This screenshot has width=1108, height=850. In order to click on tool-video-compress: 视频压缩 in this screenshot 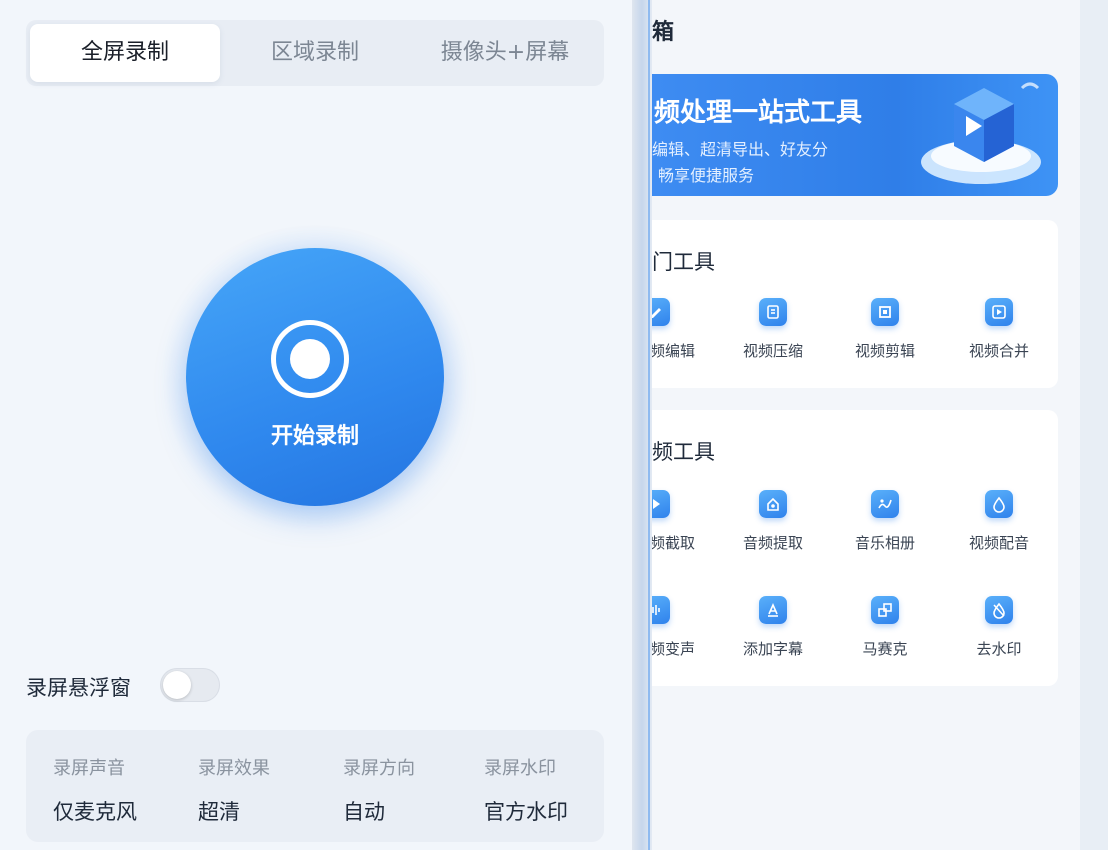, I will do `click(773, 333)`.